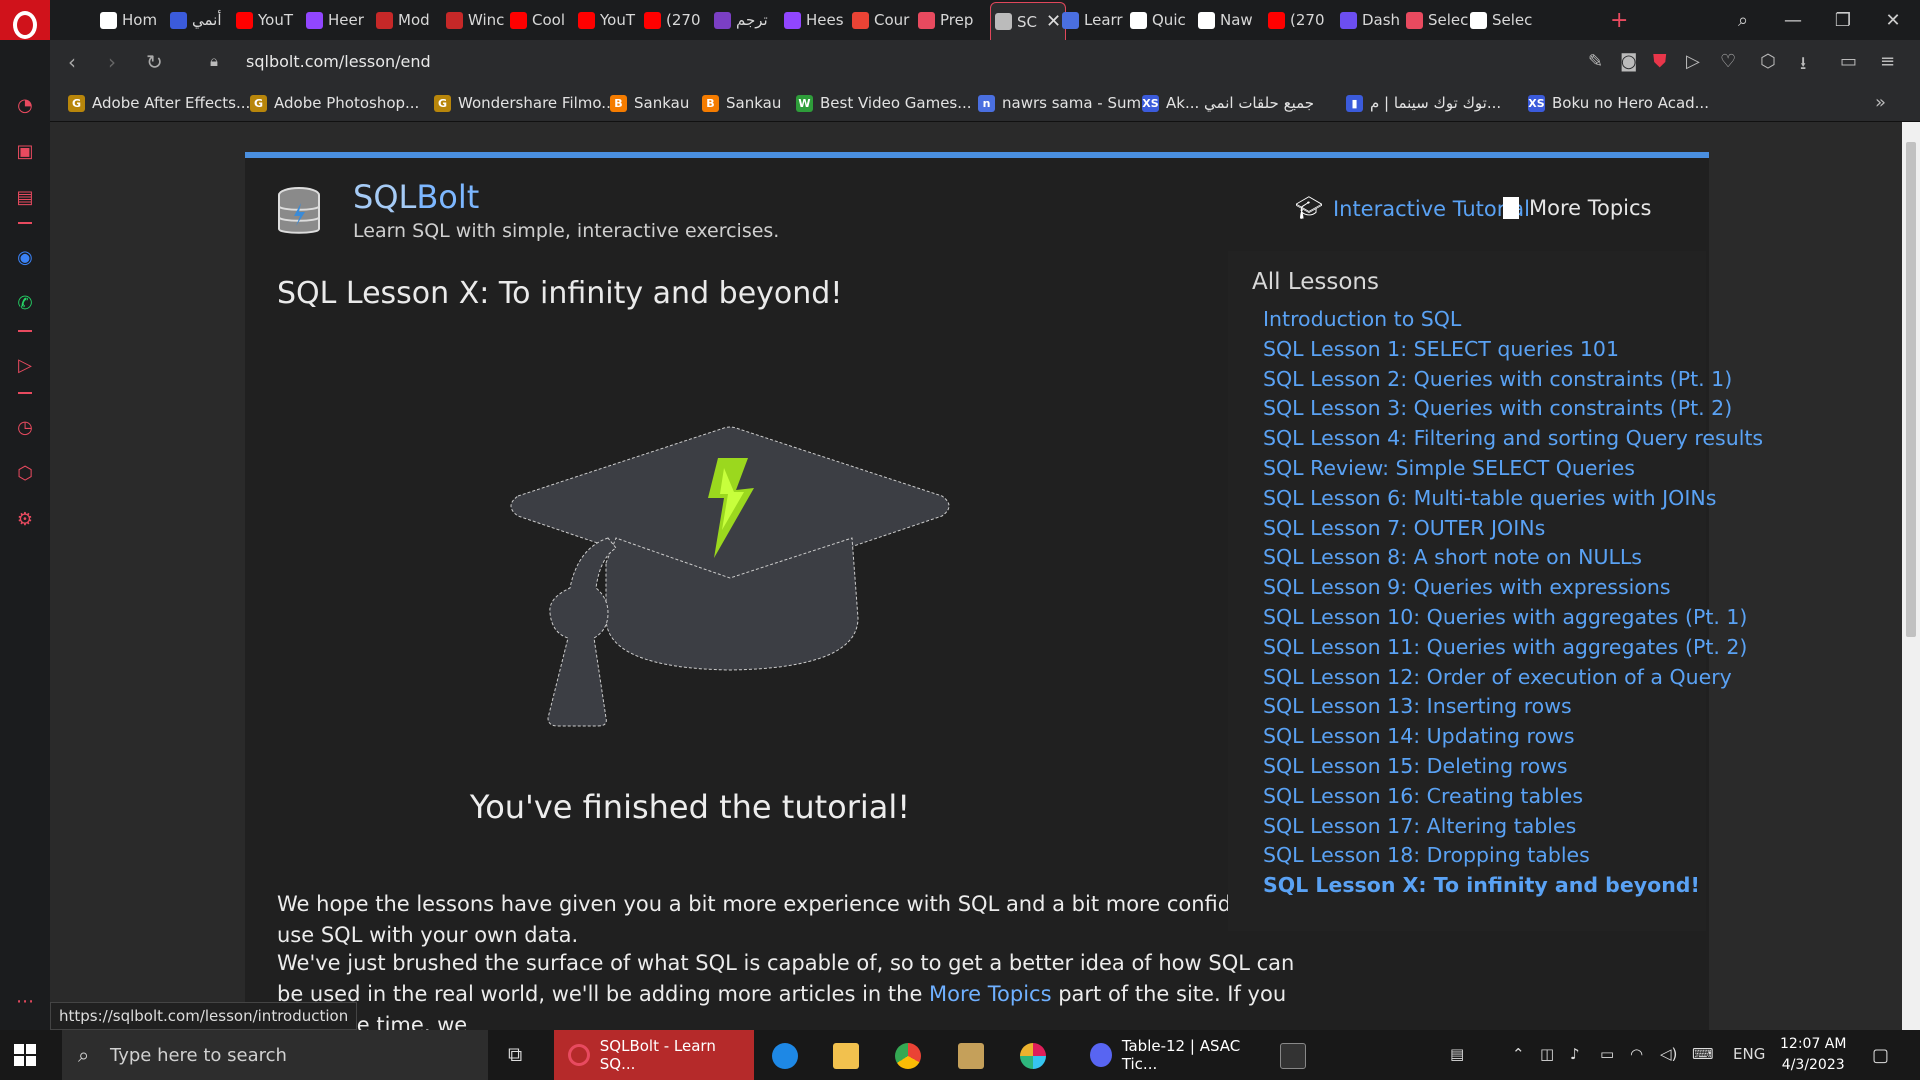  Describe the element at coordinates (1362, 319) in the screenshot. I see `lesson-link: Introduction to SQL` at that location.